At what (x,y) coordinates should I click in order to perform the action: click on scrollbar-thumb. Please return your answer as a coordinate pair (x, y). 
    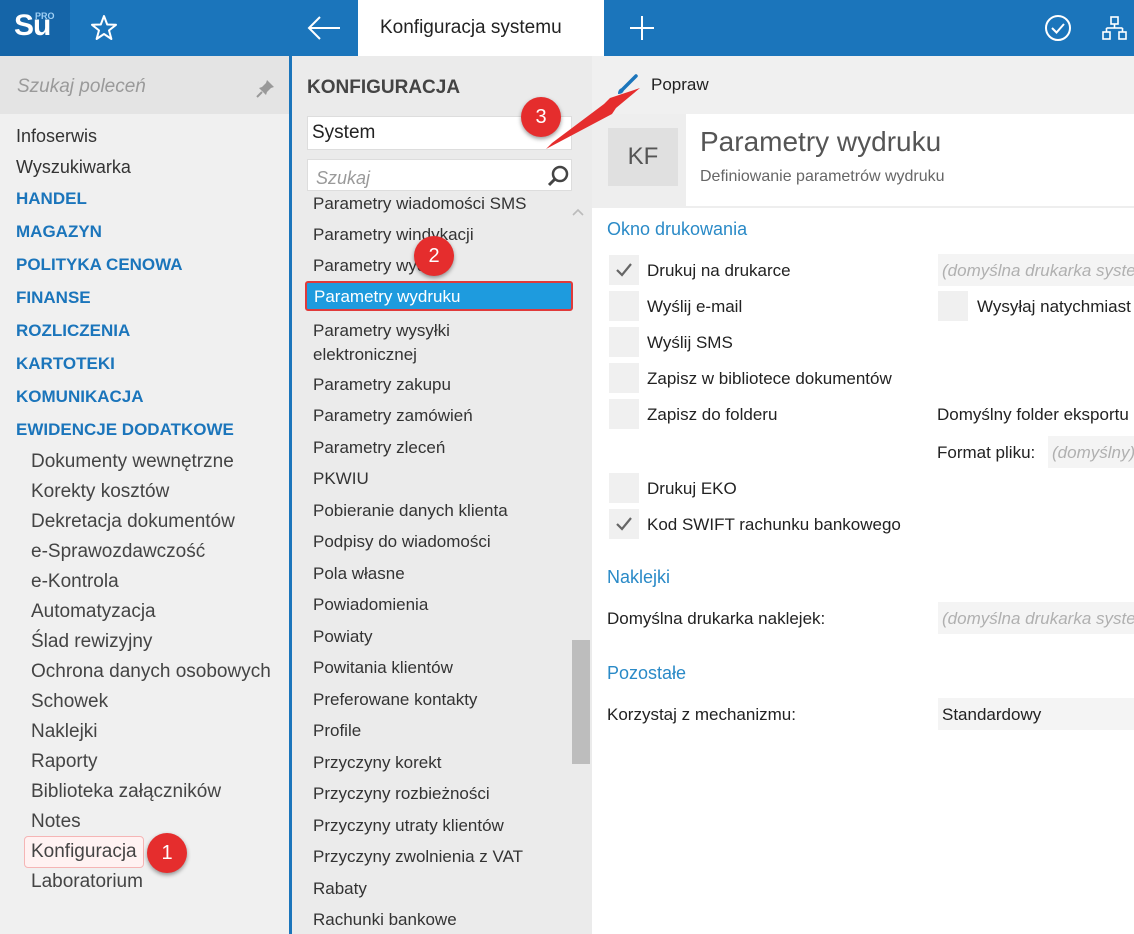
    Looking at the image, I should click on (581, 702).